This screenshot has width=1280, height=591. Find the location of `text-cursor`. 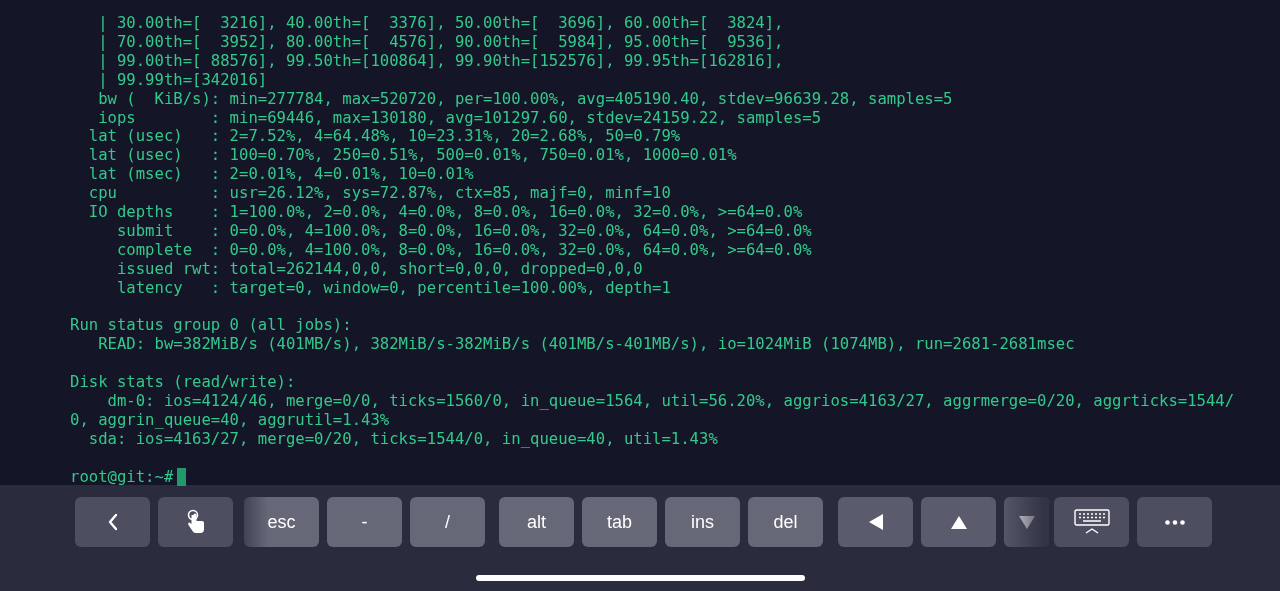

text-cursor is located at coordinates (182, 477).